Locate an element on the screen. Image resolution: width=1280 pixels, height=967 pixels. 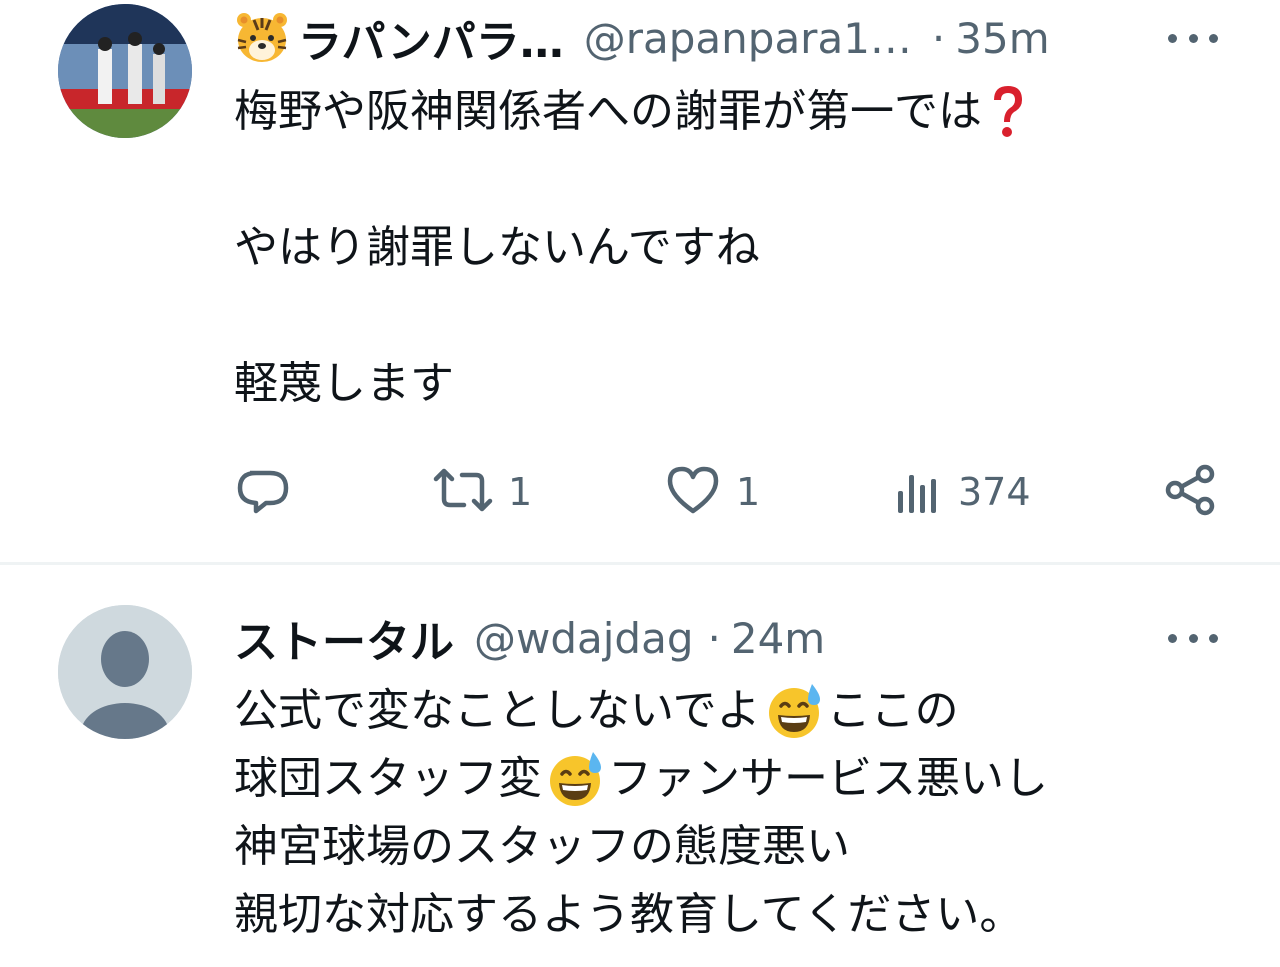
reply-button is located at coordinates (270, 492).